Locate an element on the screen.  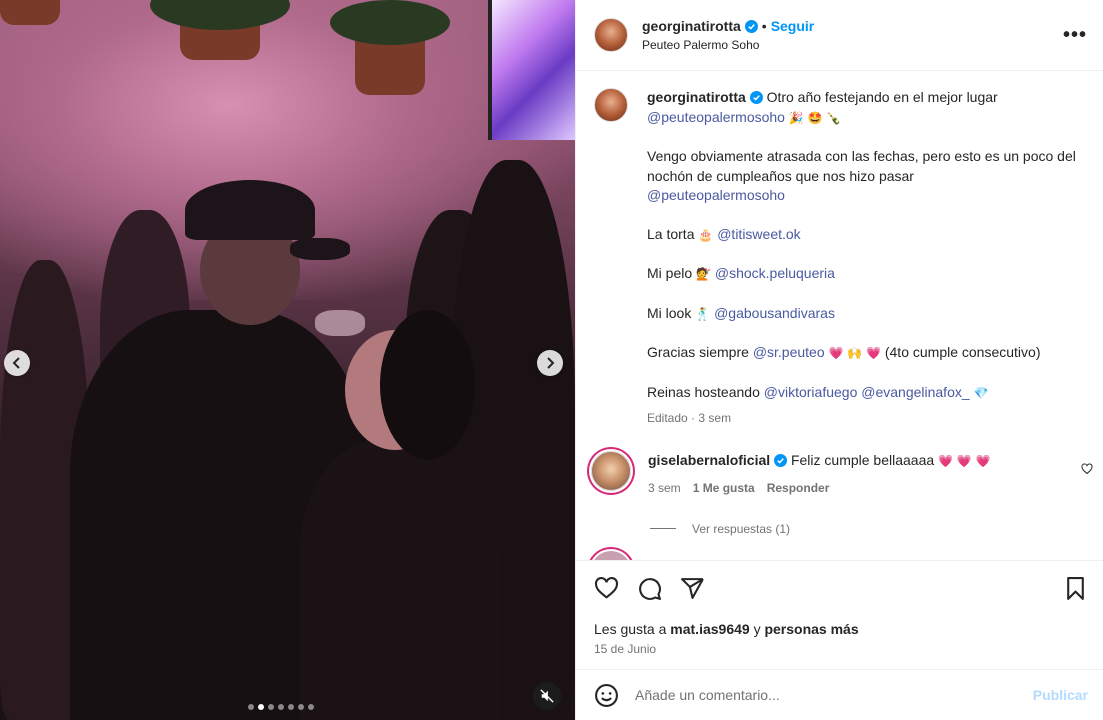
media-cap is located at coordinates (250, 210).